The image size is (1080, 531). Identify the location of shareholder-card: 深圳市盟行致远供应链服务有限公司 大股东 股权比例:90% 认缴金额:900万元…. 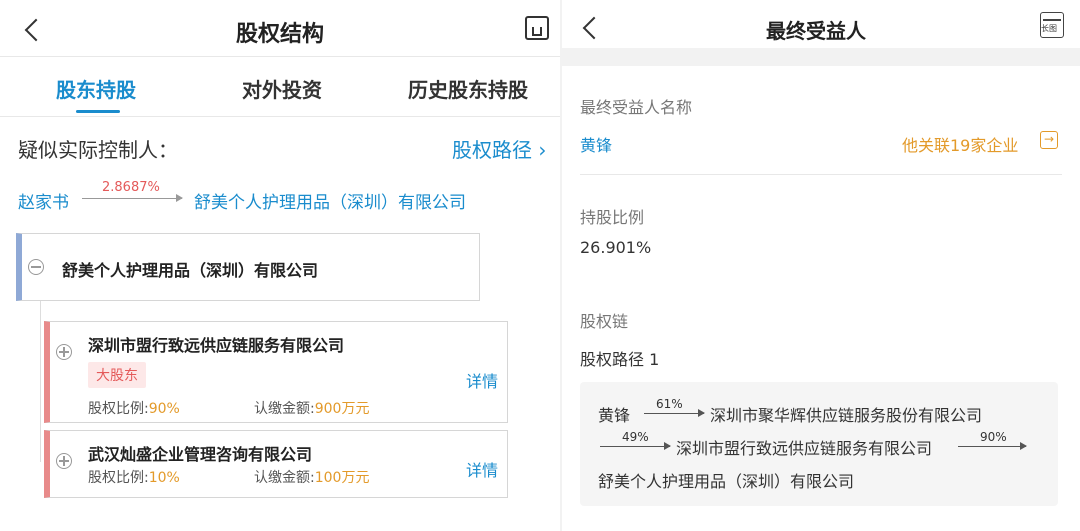
(276, 372).